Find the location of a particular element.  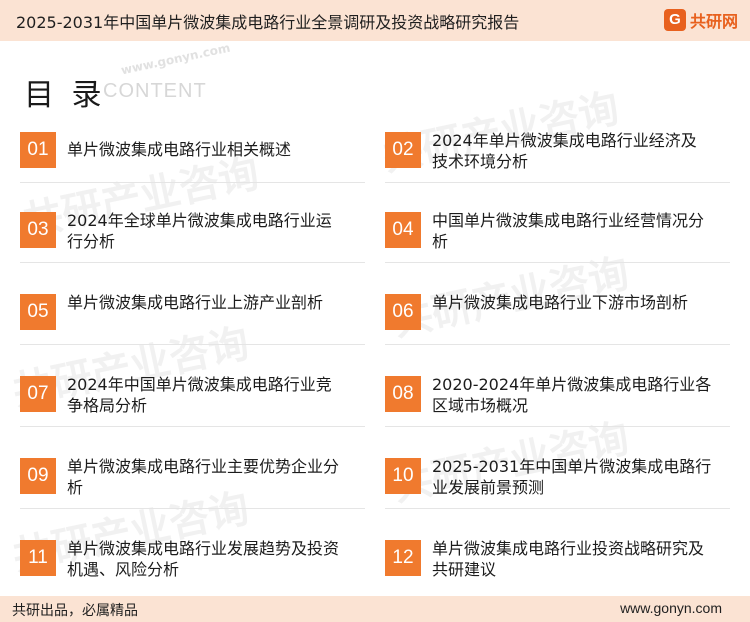

brand-logo: G 共研网 is located at coordinates (700, 20).